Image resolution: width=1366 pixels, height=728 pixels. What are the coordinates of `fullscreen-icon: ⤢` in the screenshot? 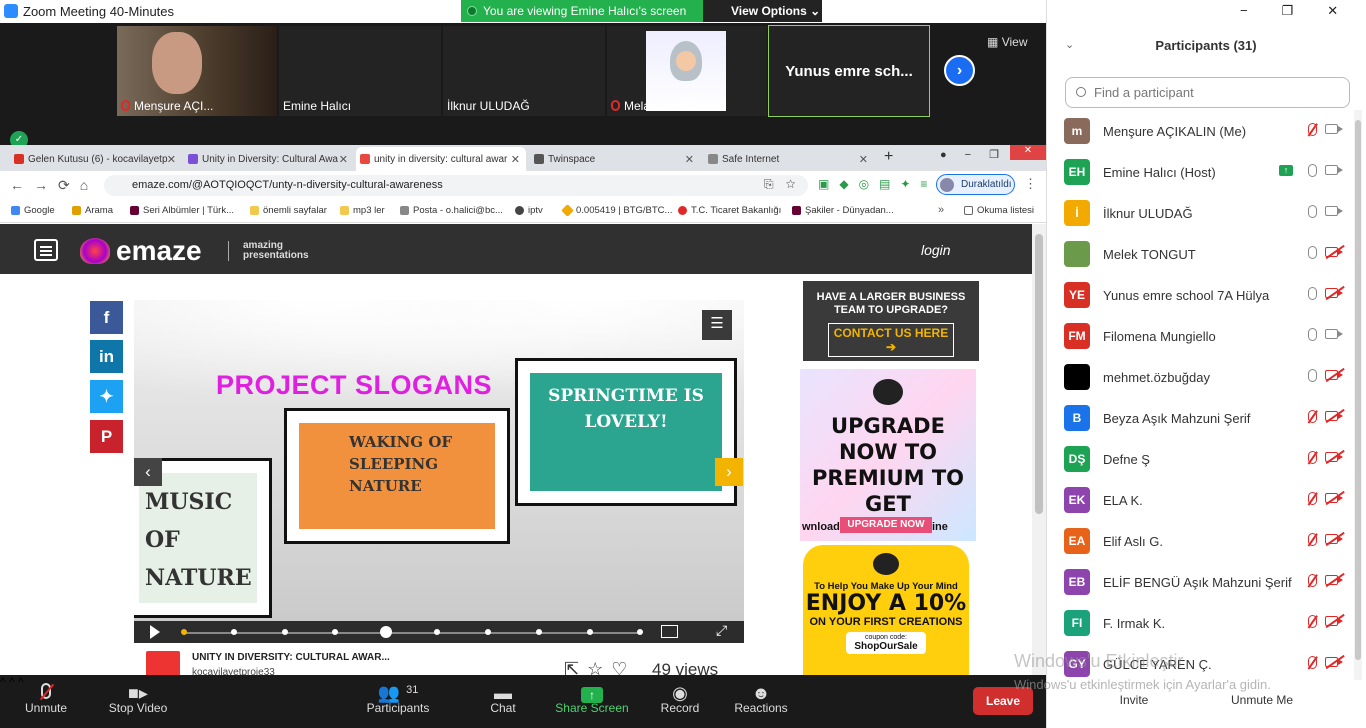 It's located at (721, 630).